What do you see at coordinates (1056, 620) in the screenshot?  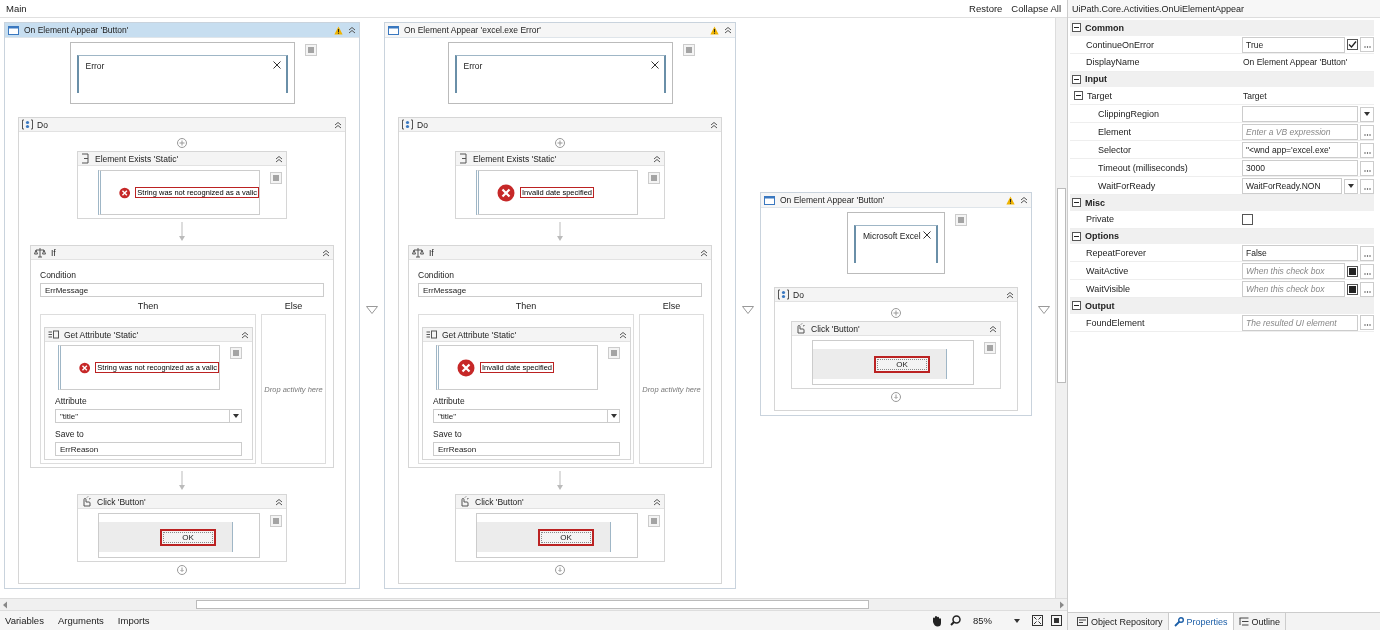 I see `overview-icon` at bounding box center [1056, 620].